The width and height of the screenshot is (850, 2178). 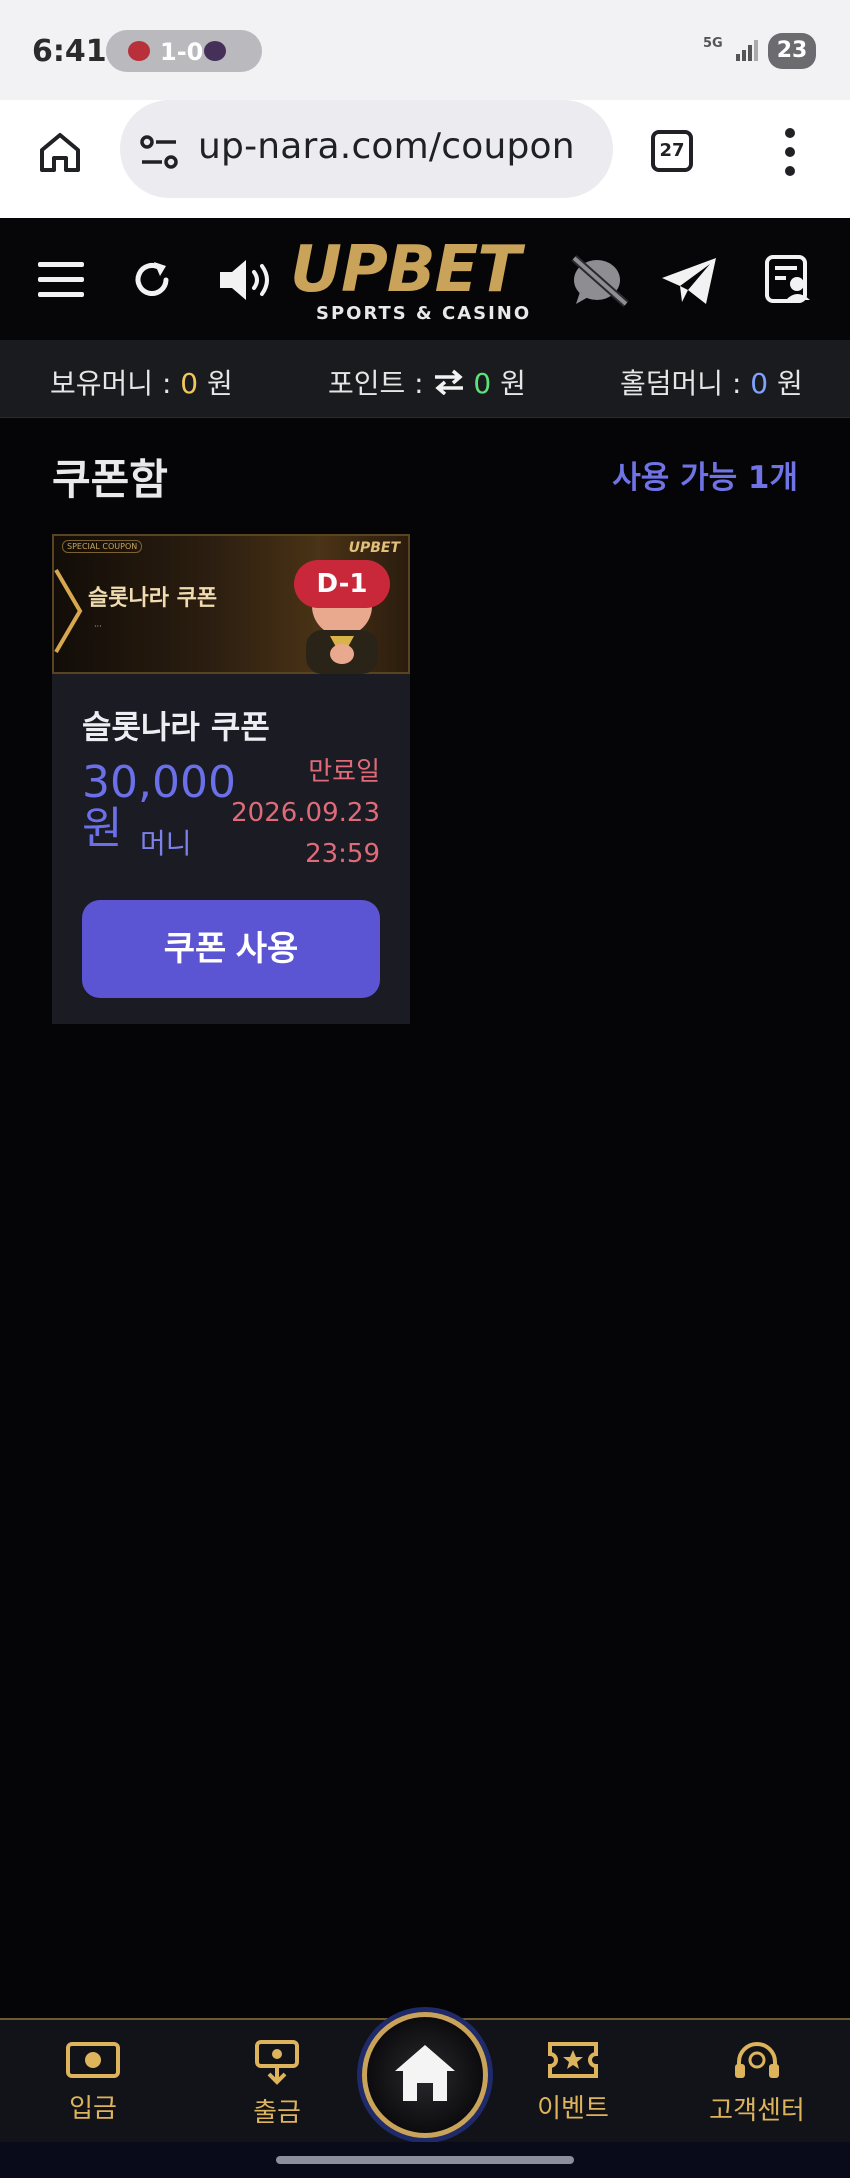 What do you see at coordinates (425, 50) in the screenshot?
I see `status-bar: 6:41 1-0 5G 23` at bounding box center [425, 50].